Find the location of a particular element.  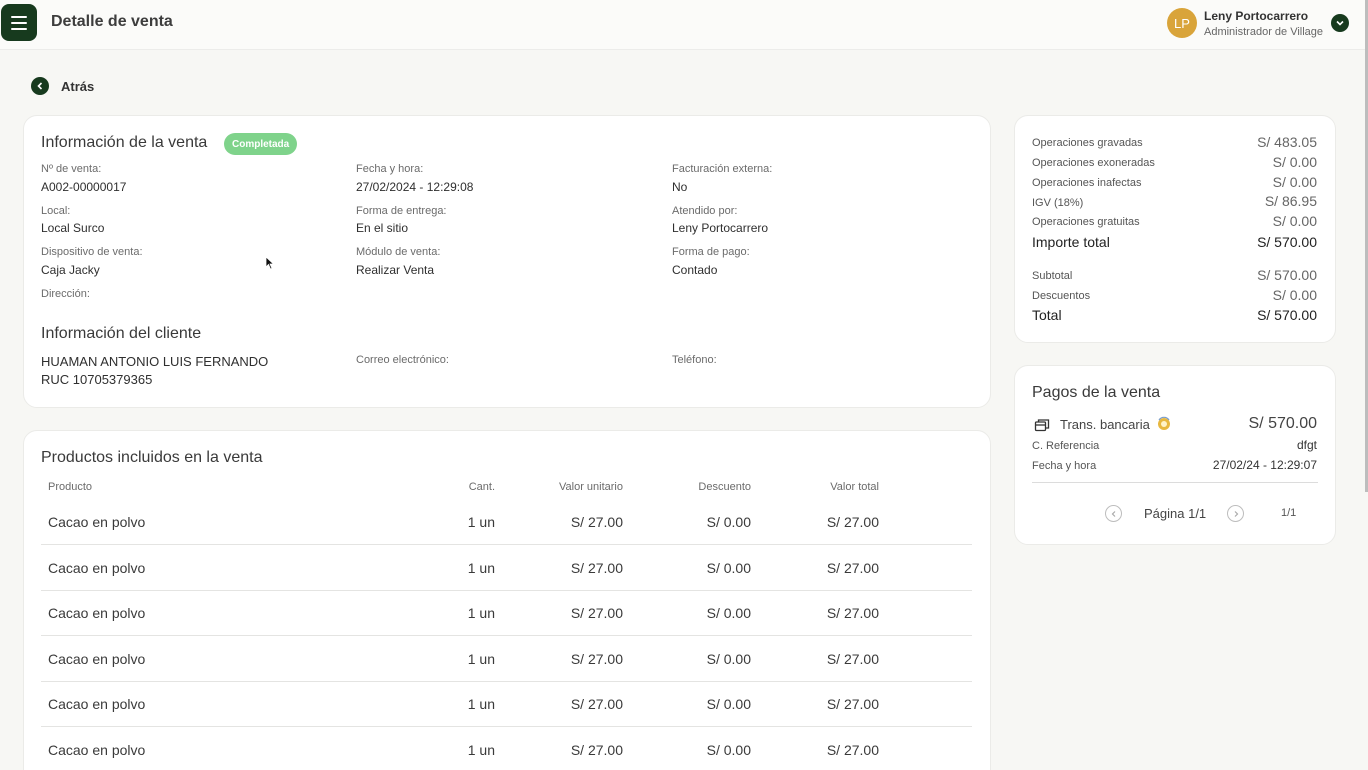

exchange-icon is located at coordinates (1164, 426).